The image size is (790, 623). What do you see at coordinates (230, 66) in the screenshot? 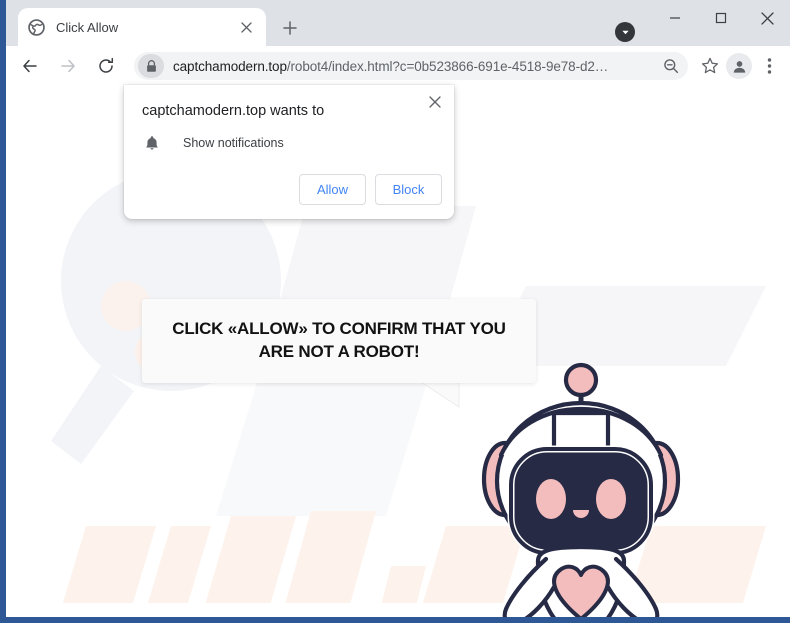
I see `url-domain: captchamodern.top` at bounding box center [230, 66].